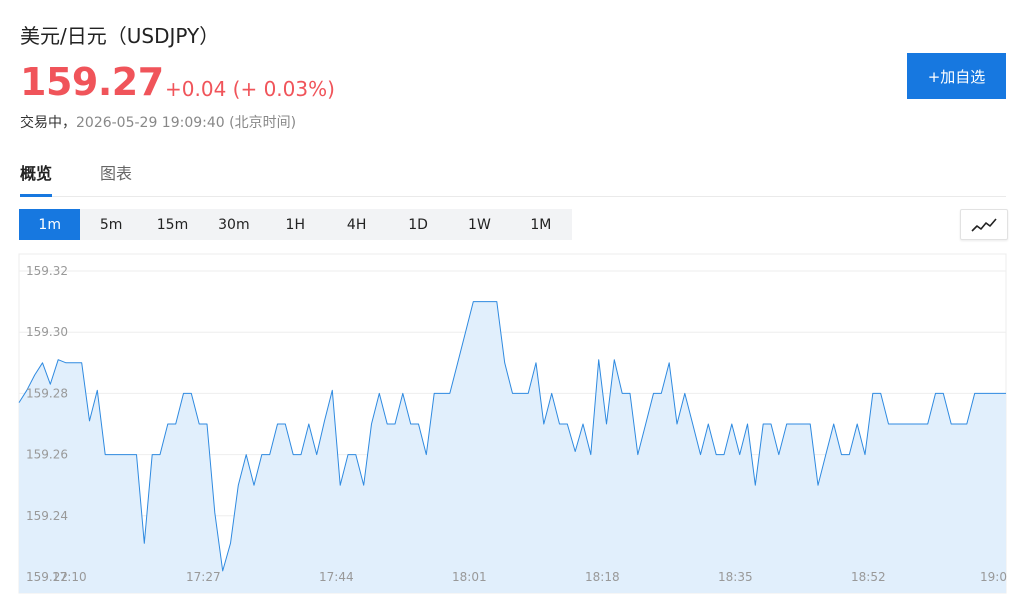 The height and width of the screenshot is (604, 1024). Describe the element at coordinates (479, 224) in the screenshot. I see `period-1w: 1W` at that location.